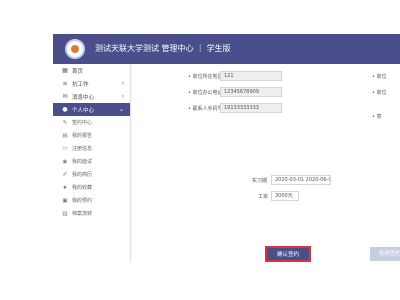 The height and width of the screenshot is (300, 400). I want to click on sidebar-item-work: ≡ 抗工作 ›, so click(91, 83).